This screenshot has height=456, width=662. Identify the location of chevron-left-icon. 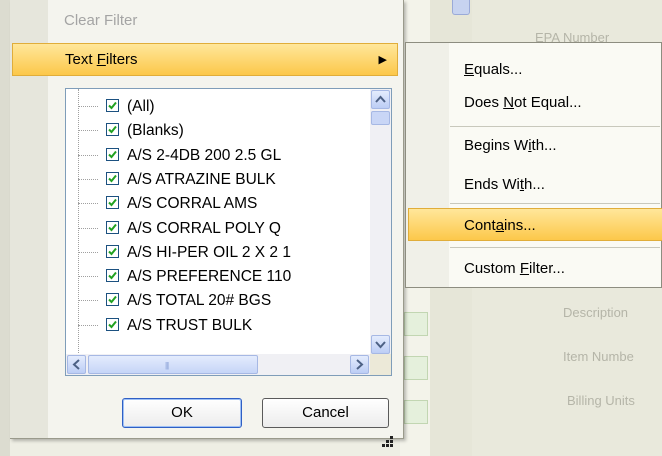
(76, 364).